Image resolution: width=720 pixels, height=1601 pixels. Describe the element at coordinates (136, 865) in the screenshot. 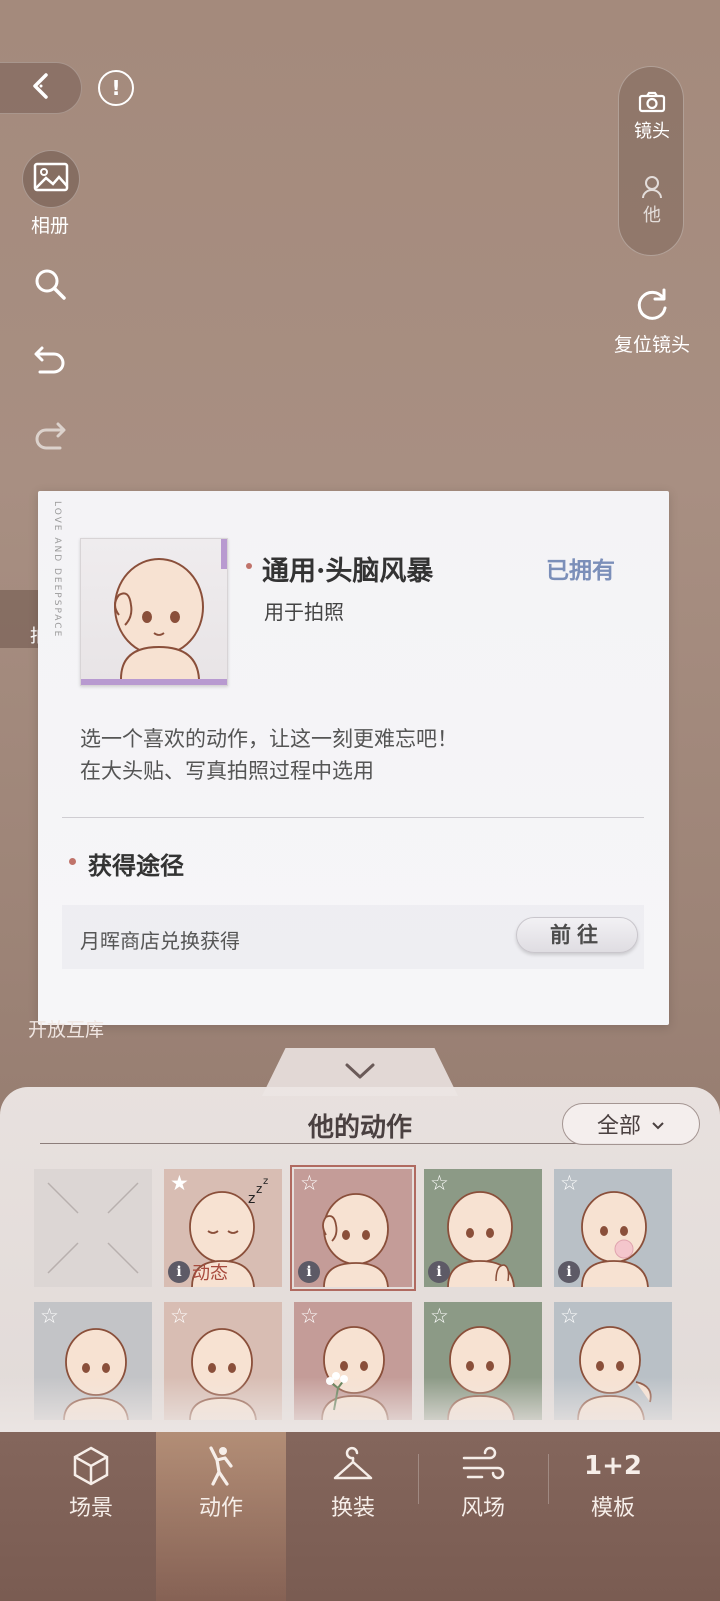

I see `obtain-heading: 获得途径` at that location.